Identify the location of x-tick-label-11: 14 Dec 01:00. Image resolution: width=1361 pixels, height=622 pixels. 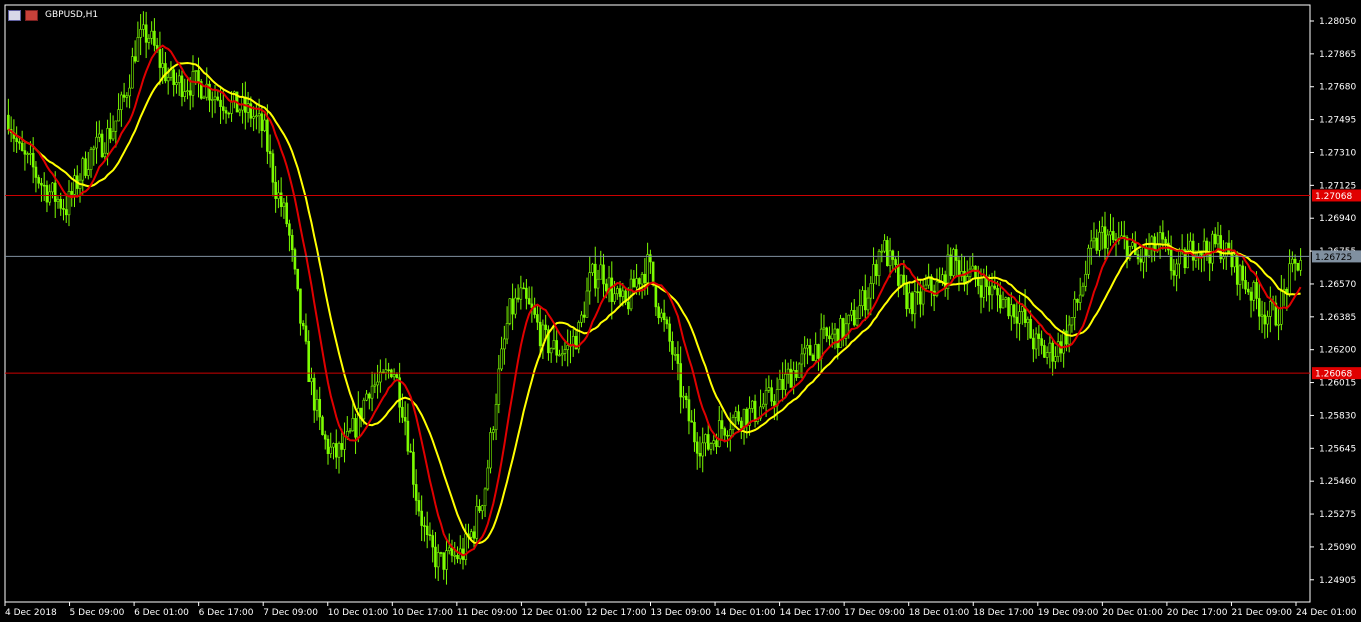
(745, 613).